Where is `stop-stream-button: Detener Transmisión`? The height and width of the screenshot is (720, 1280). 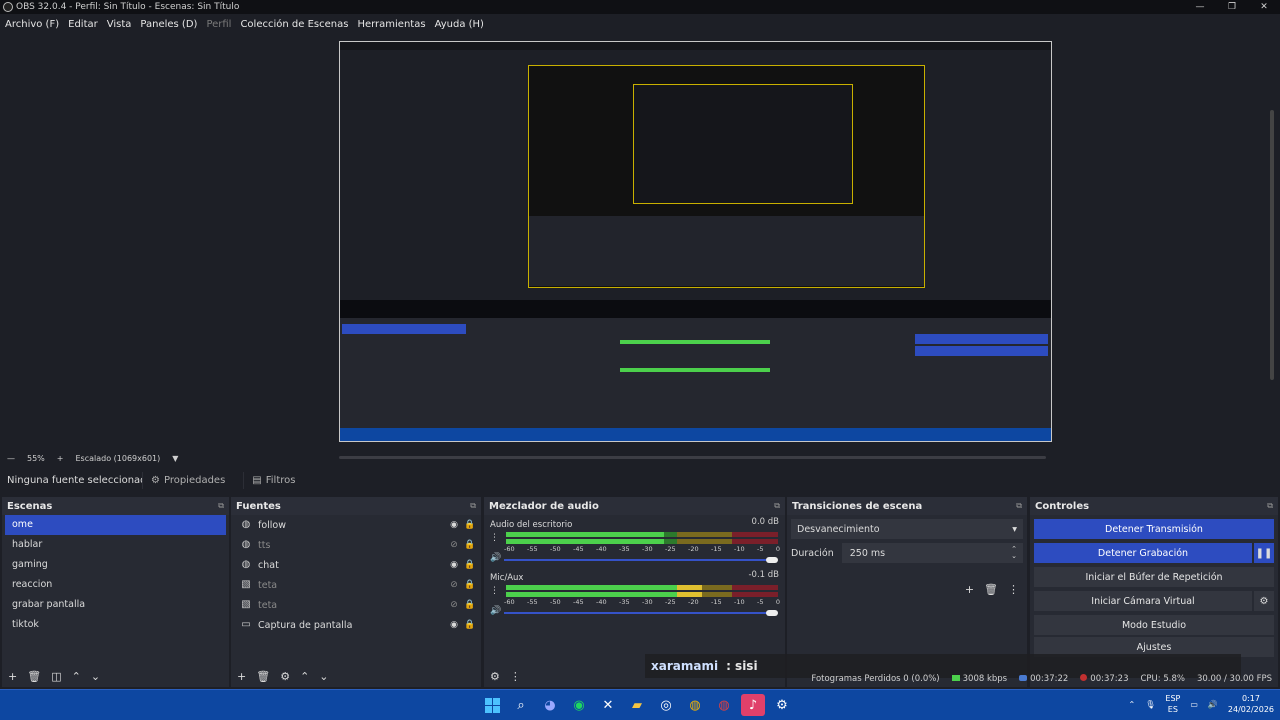 stop-stream-button: Detener Transmisión is located at coordinates (1154, 529).